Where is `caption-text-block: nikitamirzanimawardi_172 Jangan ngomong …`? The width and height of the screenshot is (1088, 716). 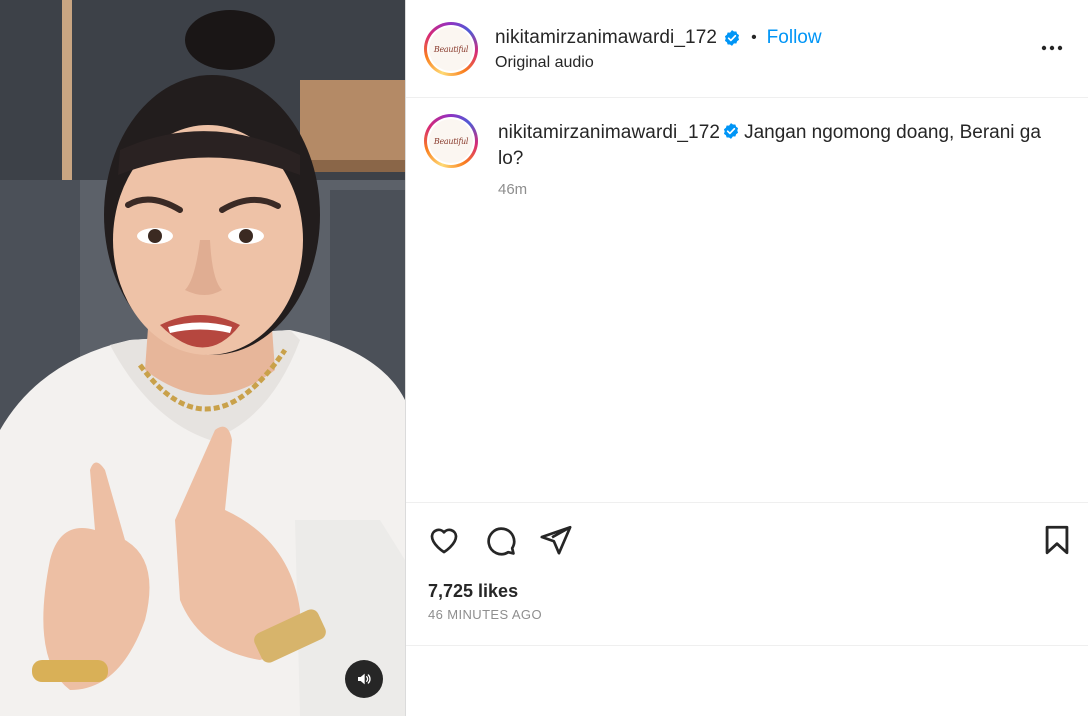
caption-text-block: nikitamirzanimawardi_172 Jangan ngomong … is located at coordinates (780, 146).